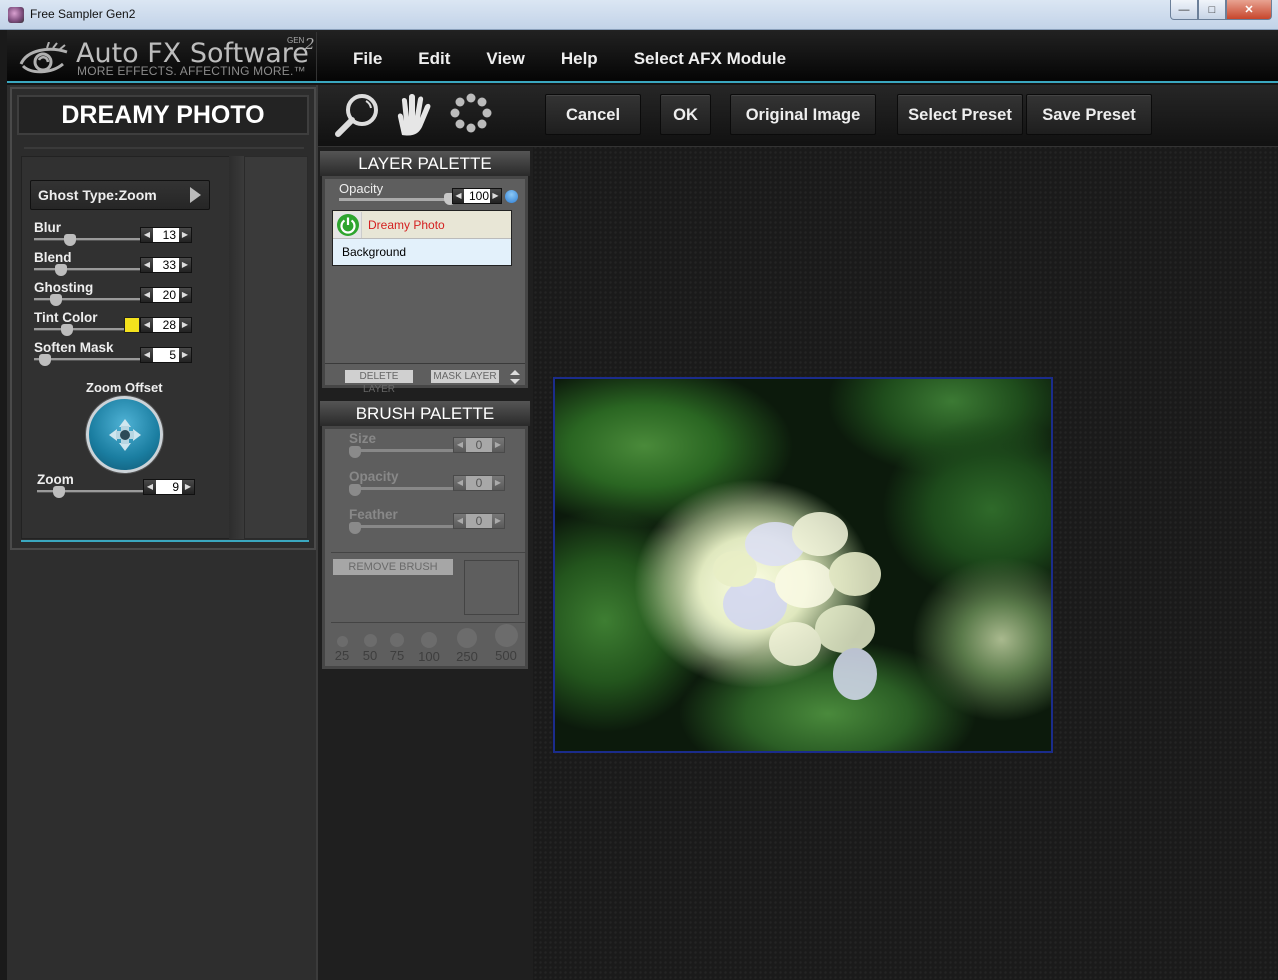  Describe the element at coordinates (373, 514) in the screenshot. I see `brush-feather-label: Feather` at that location.